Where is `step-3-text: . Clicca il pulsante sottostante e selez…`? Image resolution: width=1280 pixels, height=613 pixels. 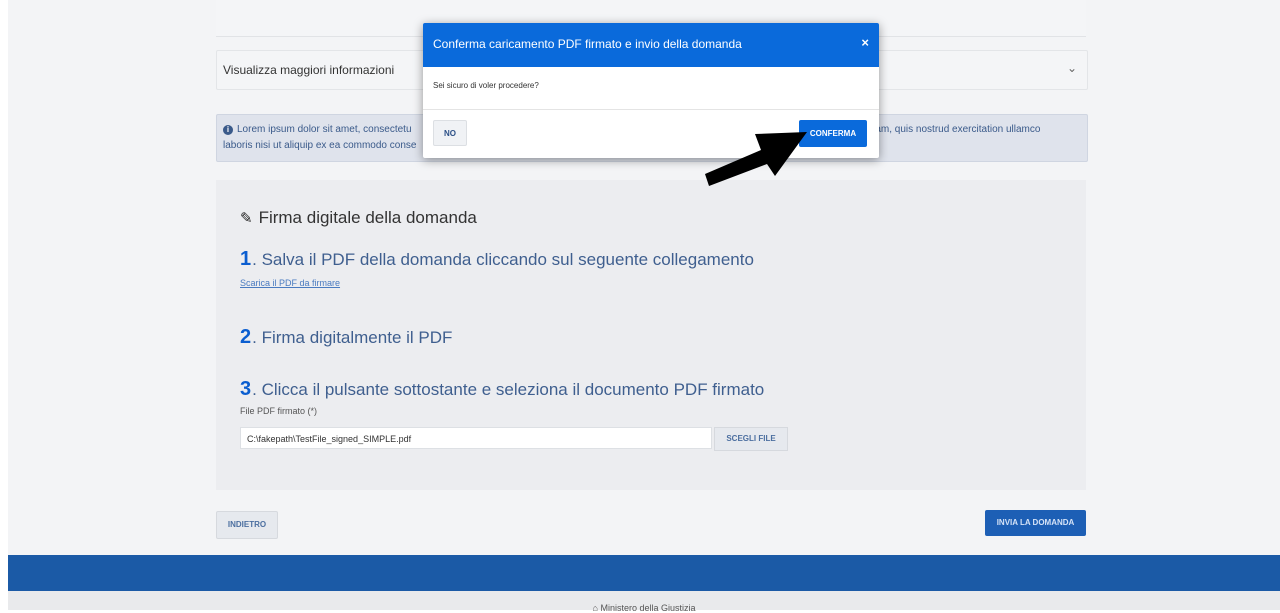 step-3-text: . Clicca il pulsante sottostante e selez… is located at coordinates (508, 389).